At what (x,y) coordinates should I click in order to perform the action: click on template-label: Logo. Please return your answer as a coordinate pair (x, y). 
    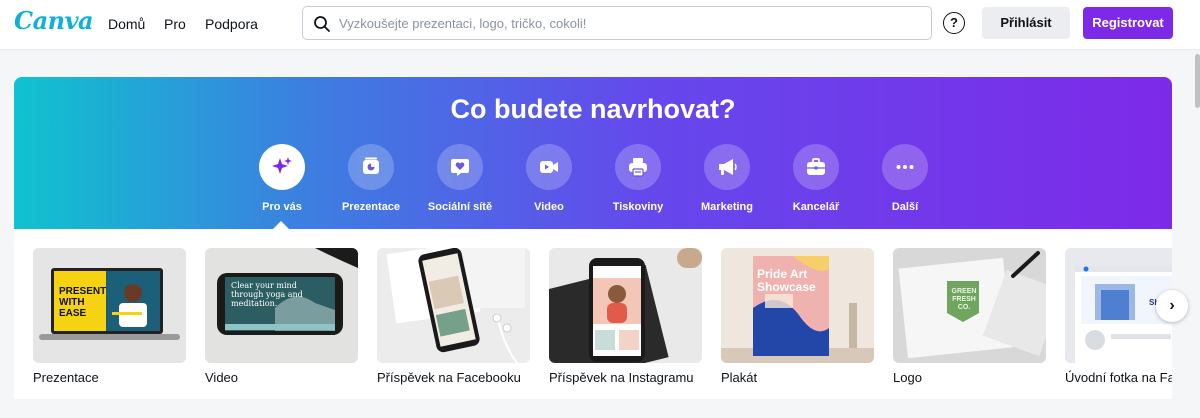
    Looking at the image, I should click on (907, 377).